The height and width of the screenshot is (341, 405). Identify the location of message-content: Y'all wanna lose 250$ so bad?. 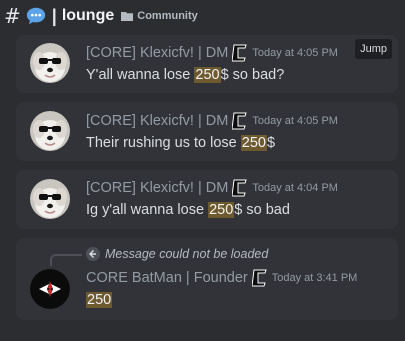
(185, 75).